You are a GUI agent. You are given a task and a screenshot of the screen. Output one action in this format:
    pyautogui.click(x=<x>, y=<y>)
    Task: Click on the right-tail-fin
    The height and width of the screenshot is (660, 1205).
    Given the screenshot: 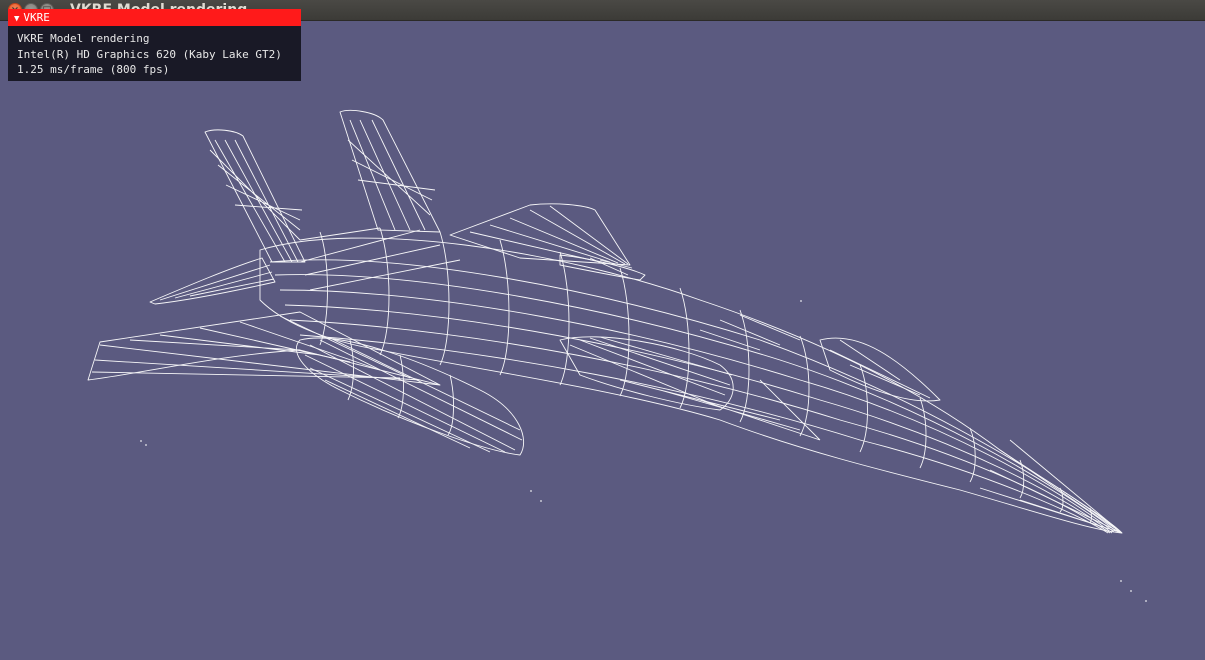 What is the action you would take?
    pyautogui.click(x=390, y=171)
    